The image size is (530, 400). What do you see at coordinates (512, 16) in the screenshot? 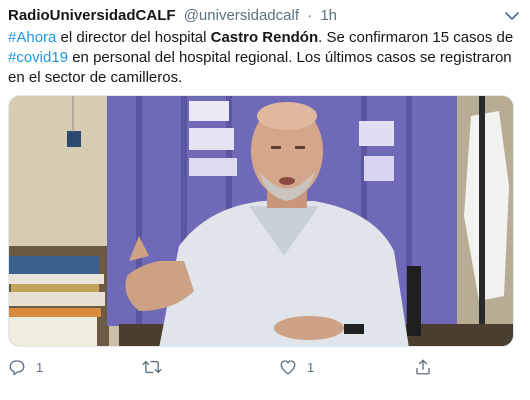
I see `more-options-chevron-icon` at bounding box center [512, 16].